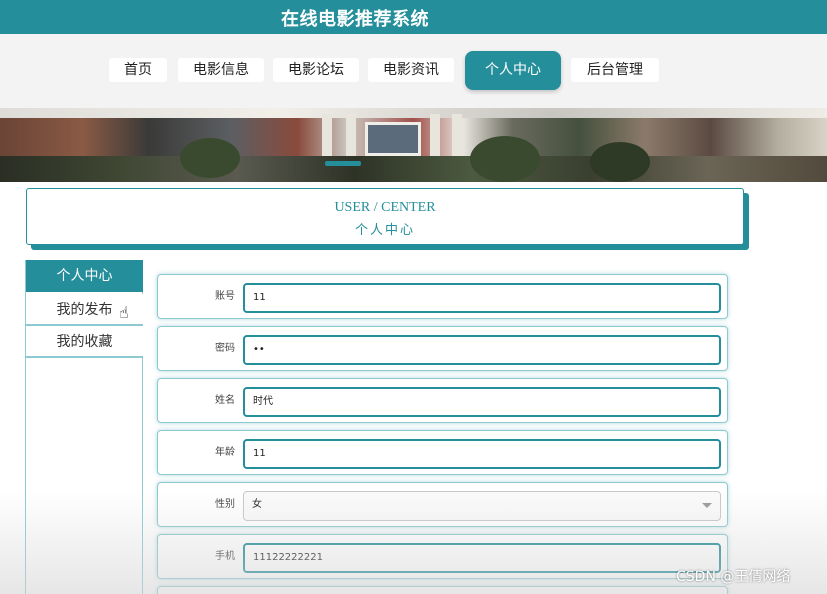 The width and height of the screenshot is (827, 594). I want to click on form-row-next, so click(442, 590).